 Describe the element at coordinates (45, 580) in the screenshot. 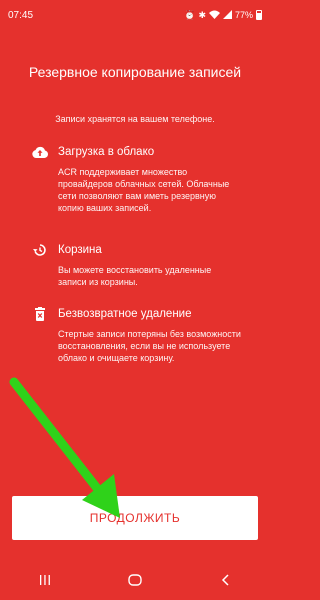

I see `recents-icon` at that location.